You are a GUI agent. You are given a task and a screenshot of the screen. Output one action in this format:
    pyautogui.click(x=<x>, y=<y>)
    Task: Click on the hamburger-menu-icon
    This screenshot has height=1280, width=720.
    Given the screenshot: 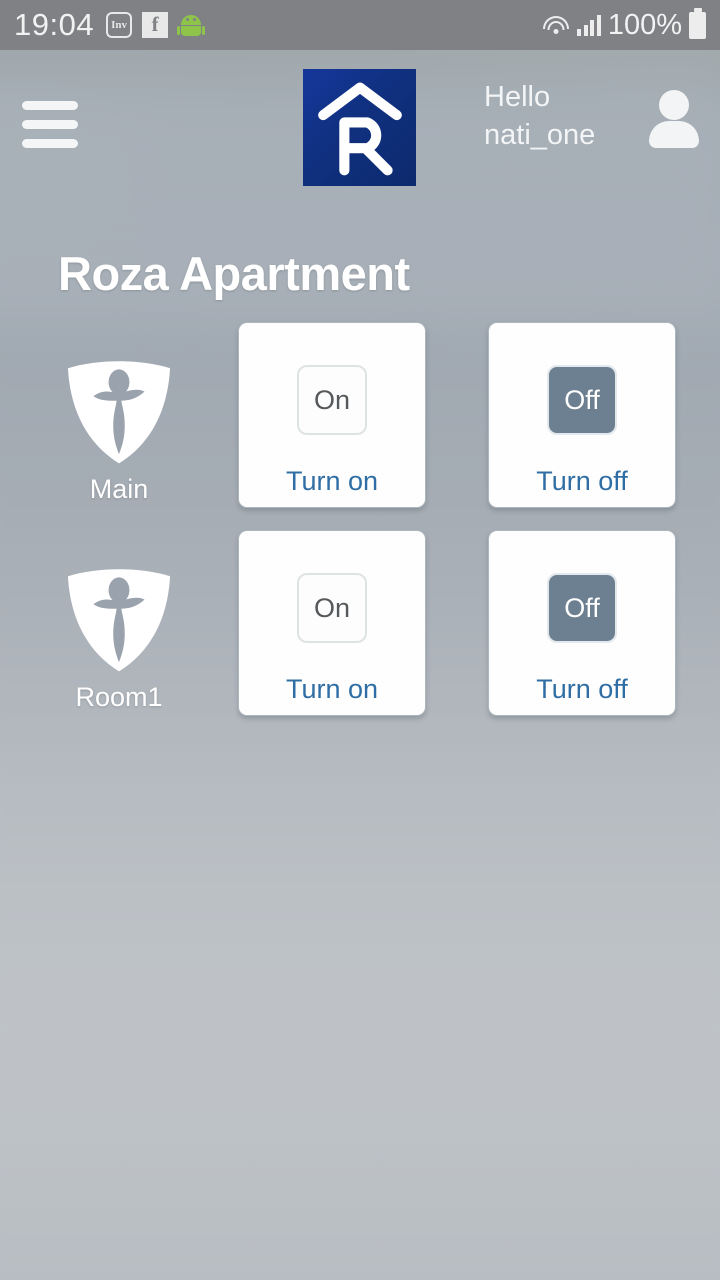 What is the action you would take?
    pyautogui.click(x=50, y=124)
    